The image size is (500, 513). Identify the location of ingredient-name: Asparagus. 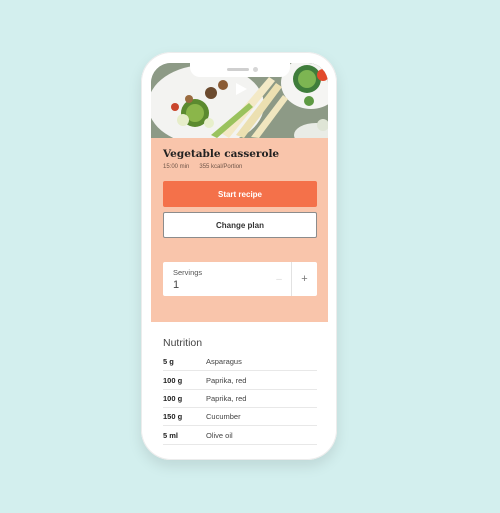
(224, 361).